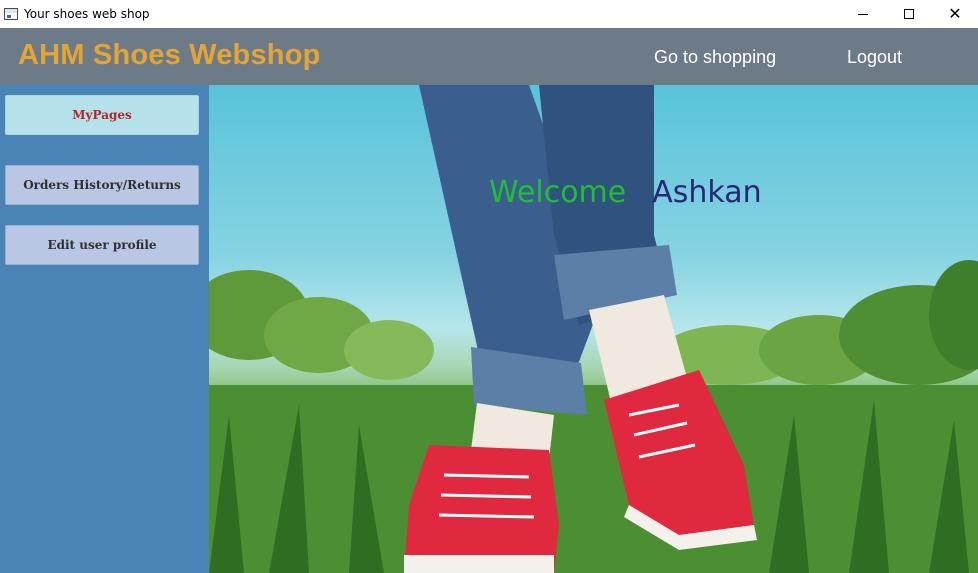  What do you see at coordinates (558, 192) in the screenshot?
I see `welcome-label: Welcome` at bounding box center [558, 192].